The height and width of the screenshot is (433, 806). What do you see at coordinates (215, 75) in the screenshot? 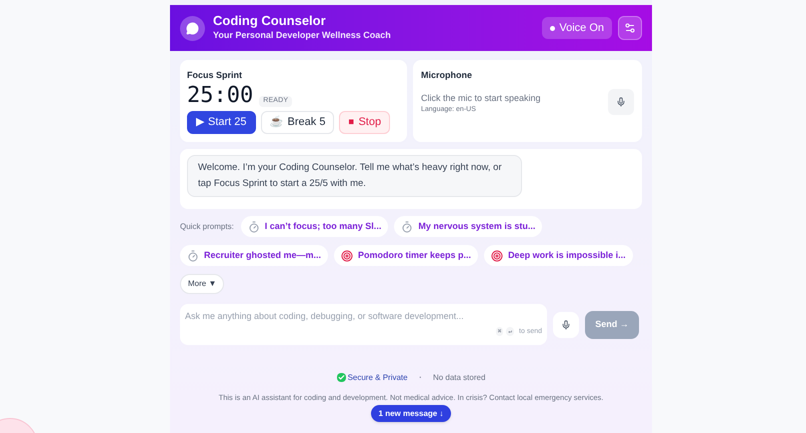
I see `card-title: Focus Sprint` at bounding box center [215, 75].